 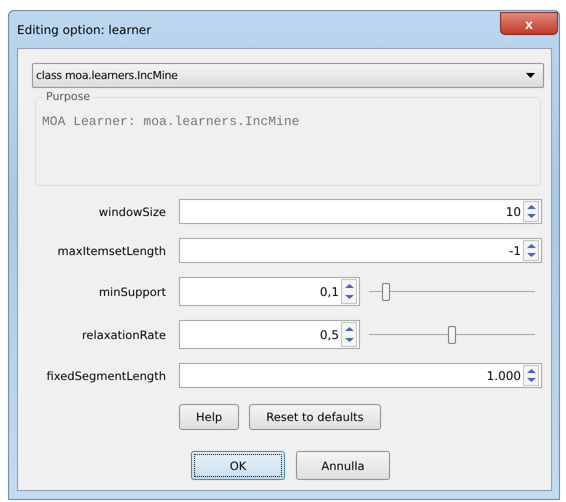 I want to click on number-field: 10, so click(x=360, y=211).